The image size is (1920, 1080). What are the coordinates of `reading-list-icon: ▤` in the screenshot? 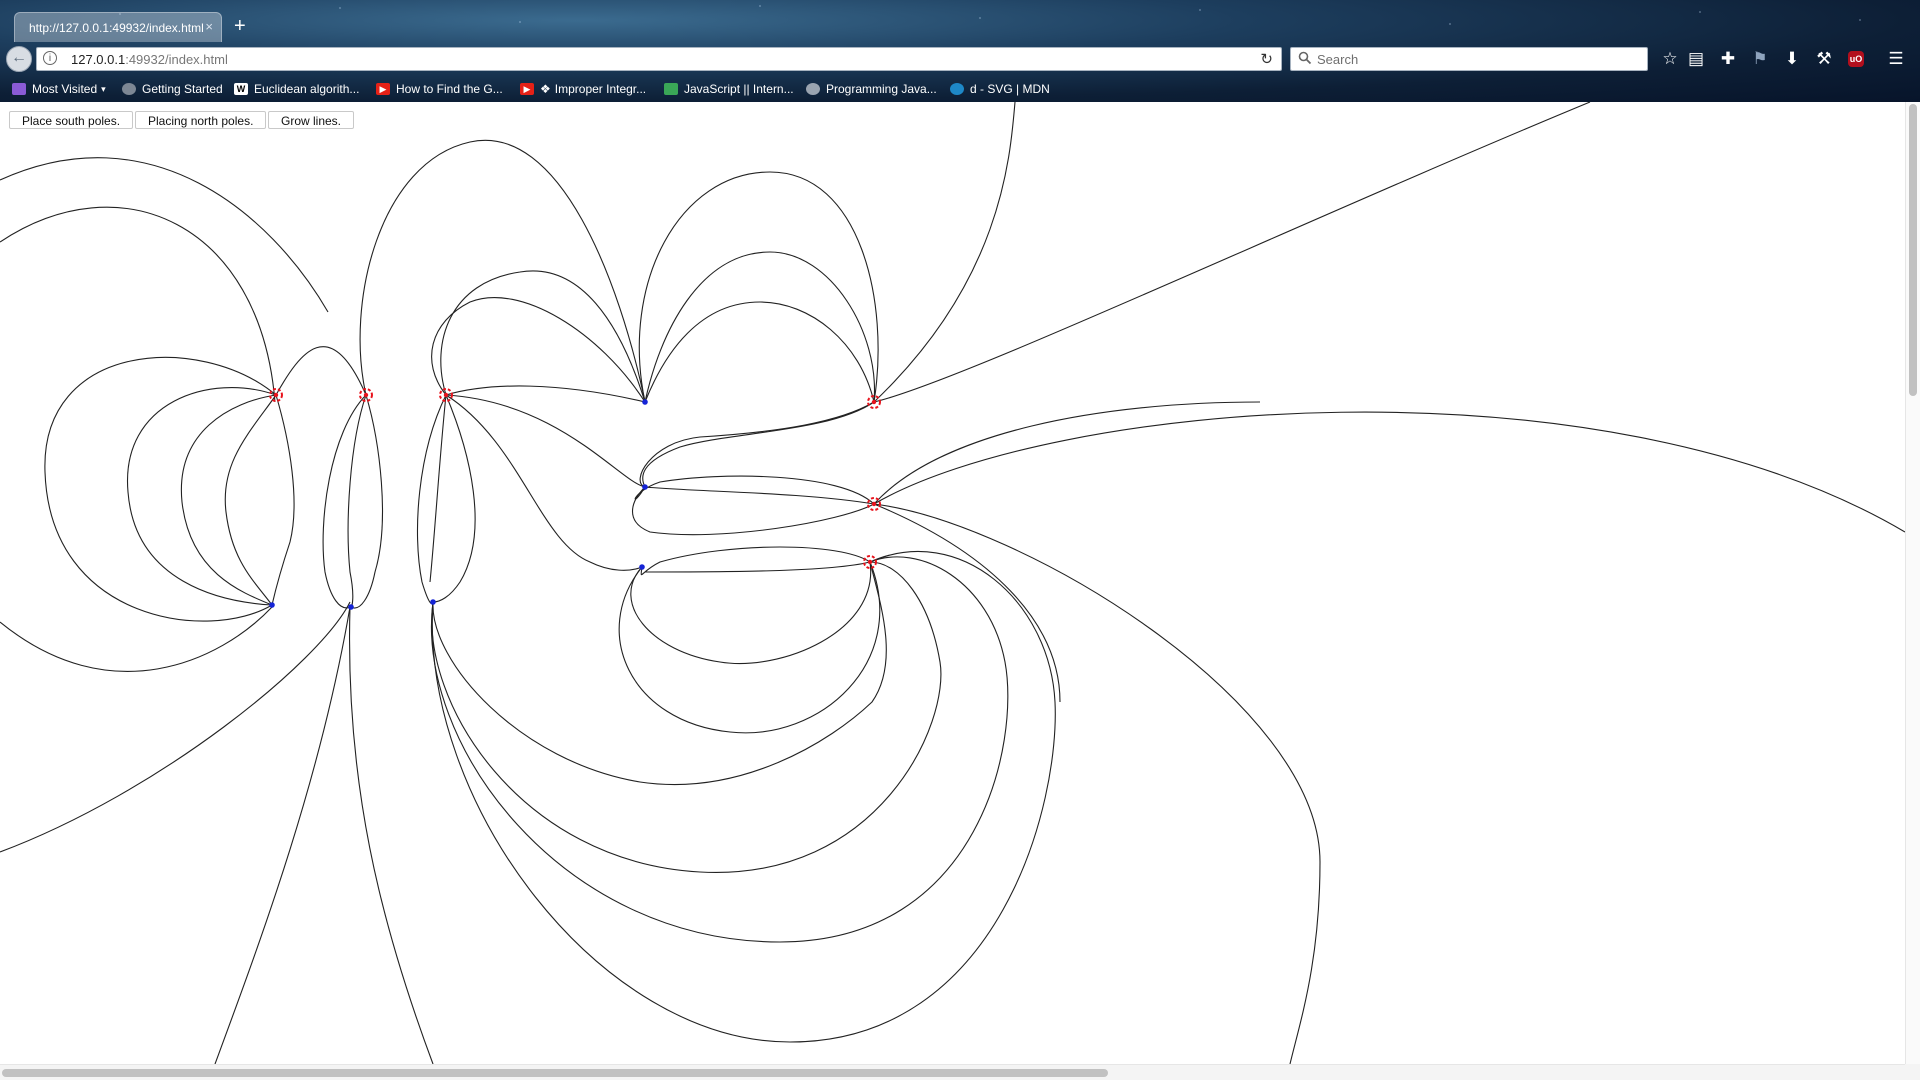 It's located at (1696, 59).